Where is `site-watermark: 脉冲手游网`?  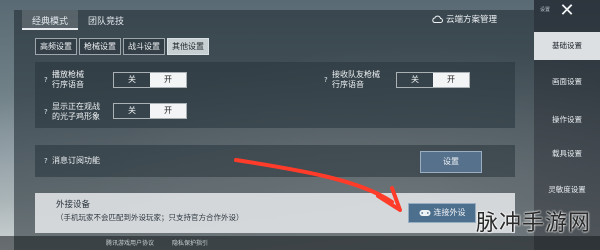 site-watermark: 脉冲手游网 is located at coordinates (534, 223).